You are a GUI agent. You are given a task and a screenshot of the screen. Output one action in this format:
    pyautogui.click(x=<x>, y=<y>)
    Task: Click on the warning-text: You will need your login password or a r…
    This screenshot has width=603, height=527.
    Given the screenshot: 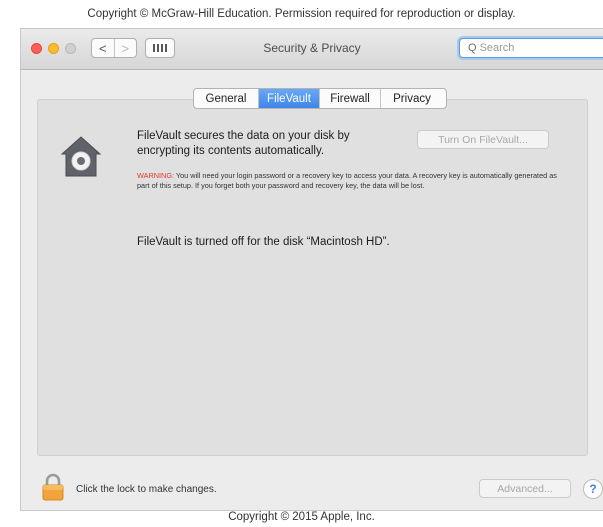 What is the action you would take?
    pyautogui.click(x=347, y=180)
    